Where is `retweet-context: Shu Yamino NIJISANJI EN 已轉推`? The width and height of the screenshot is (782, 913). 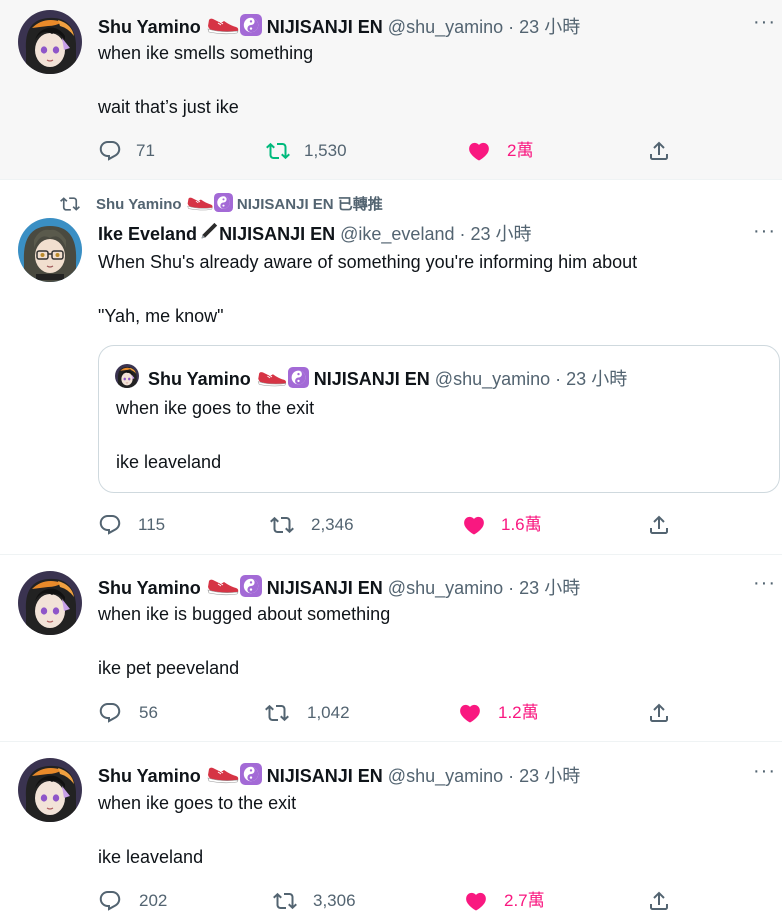
retweet-context: Shu Yamino NIJISANJI EN 已轉推 is located at coordinates (221, 203).